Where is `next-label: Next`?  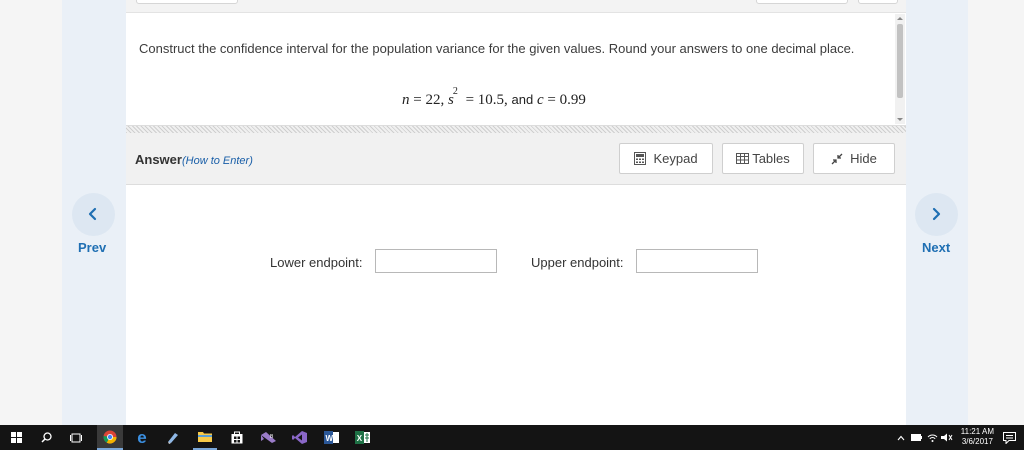 next-label: Next is located at coordinates (936, 247).